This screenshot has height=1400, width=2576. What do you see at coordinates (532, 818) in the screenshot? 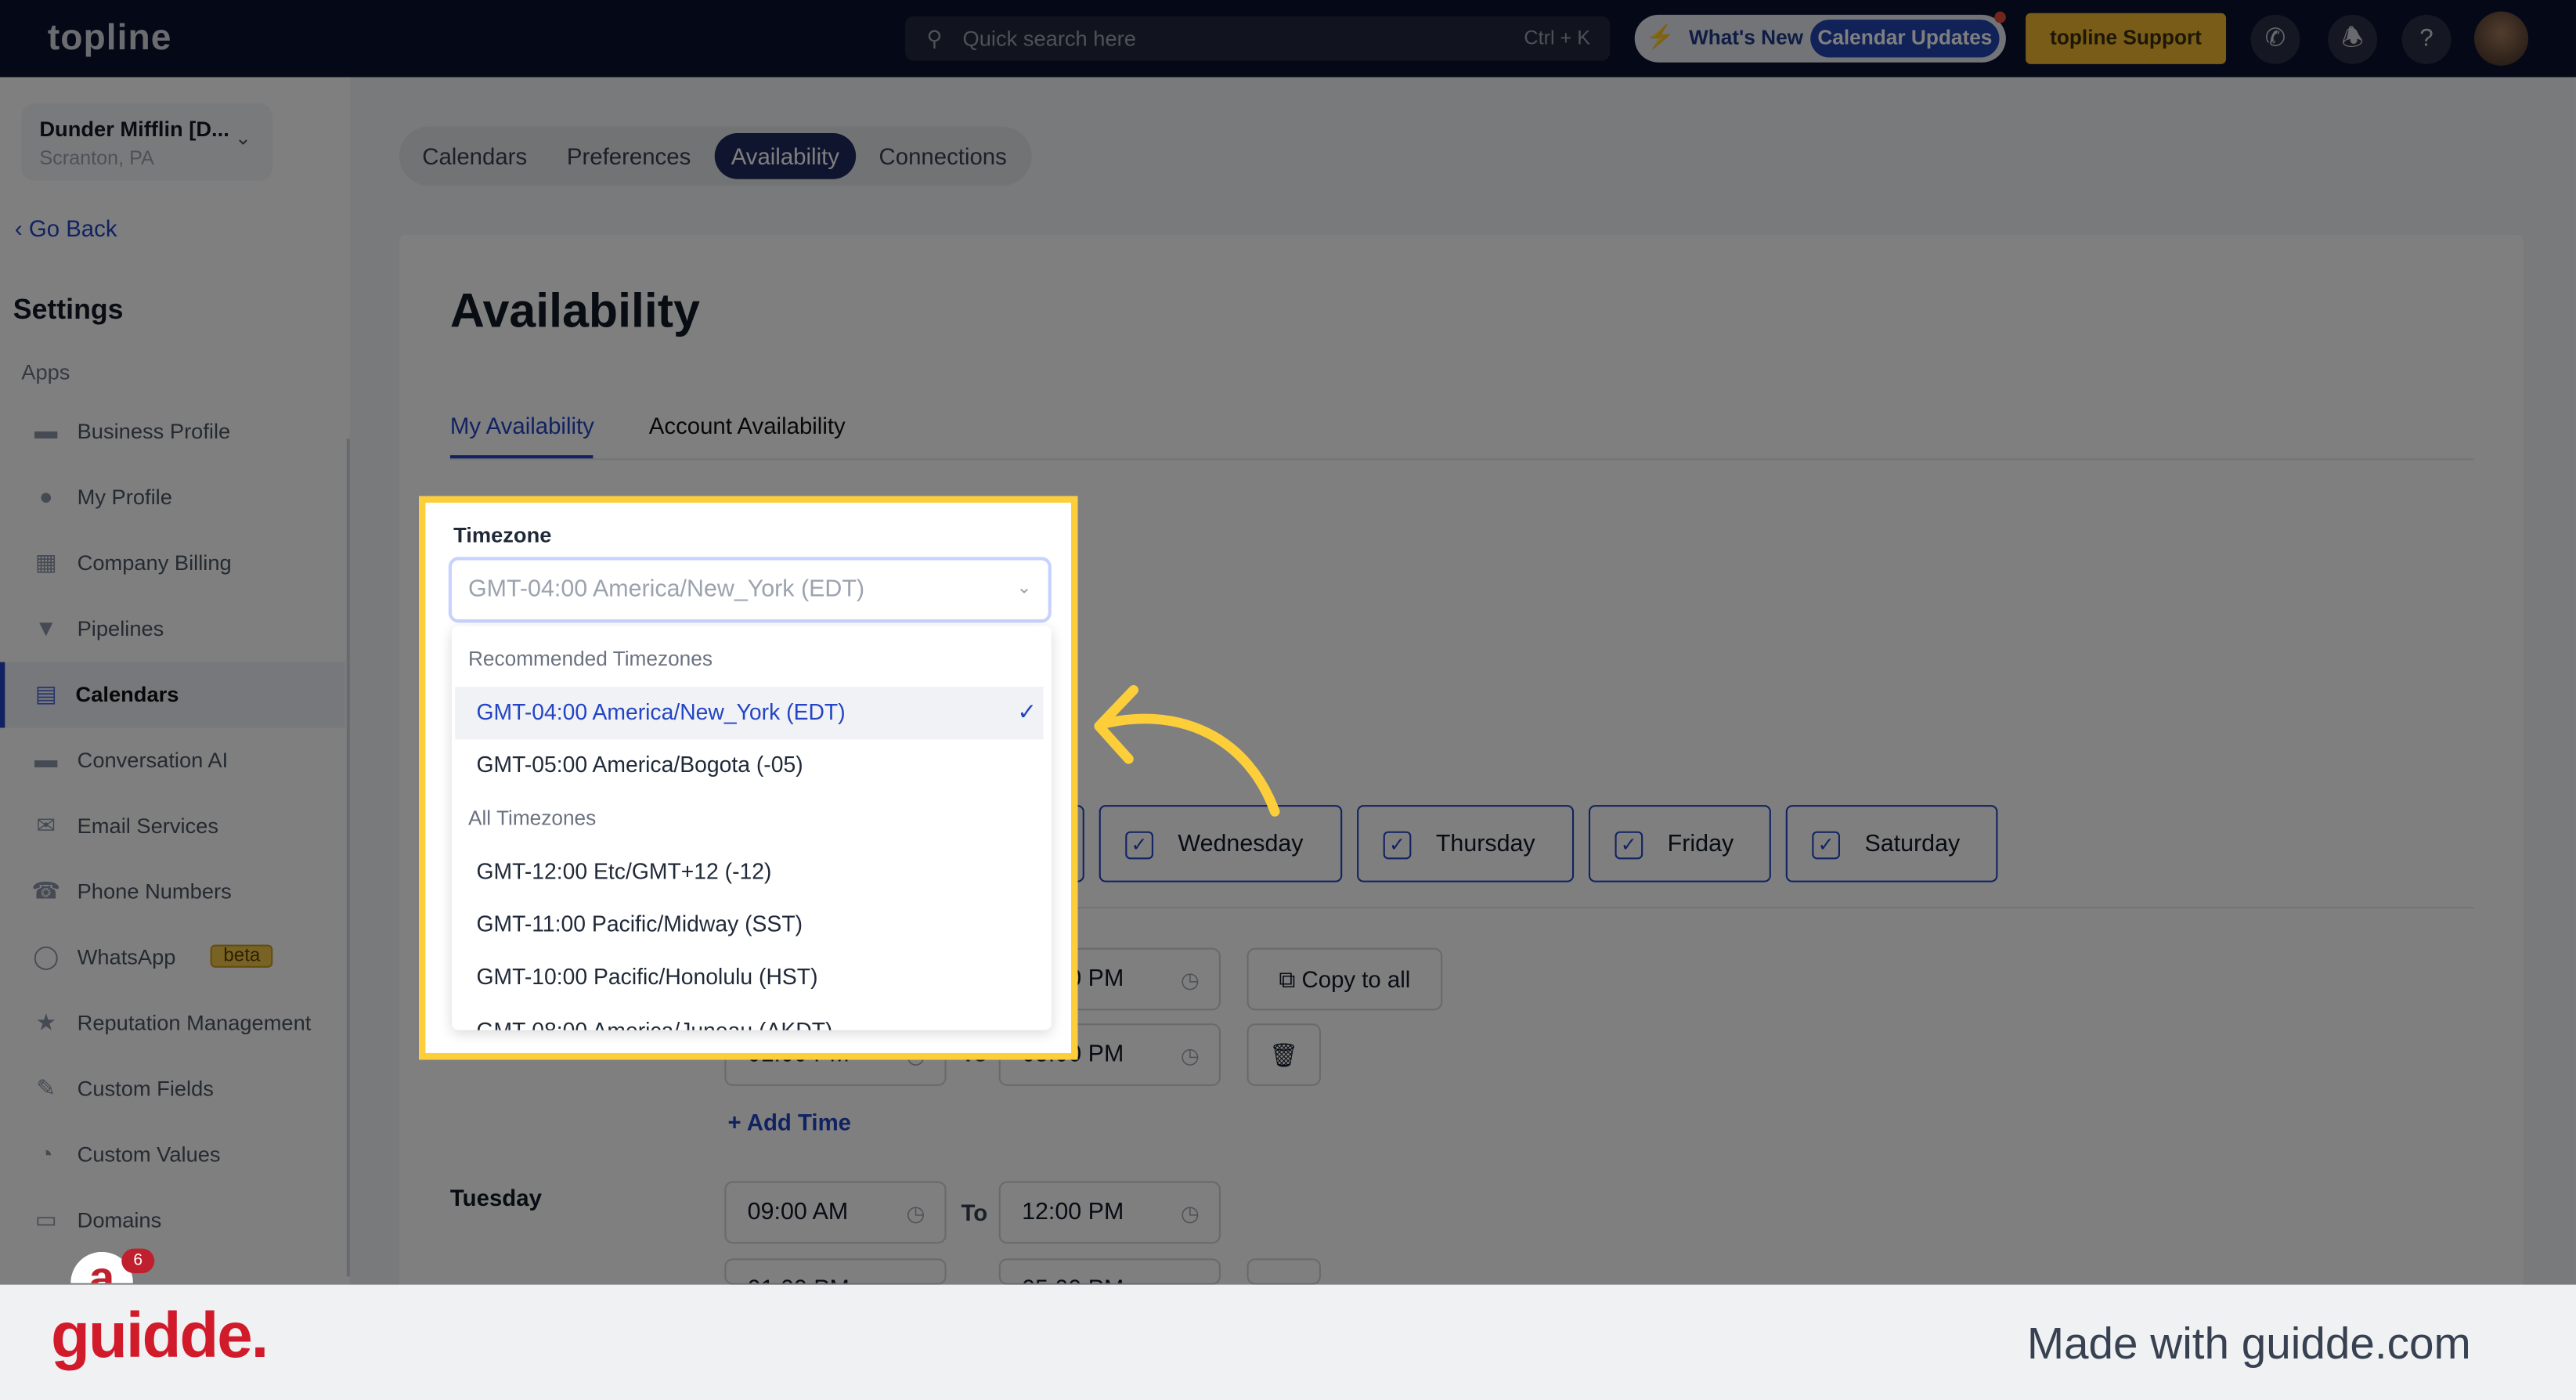
I see `group-header: All Timezones` at bounding box center [532, 818].